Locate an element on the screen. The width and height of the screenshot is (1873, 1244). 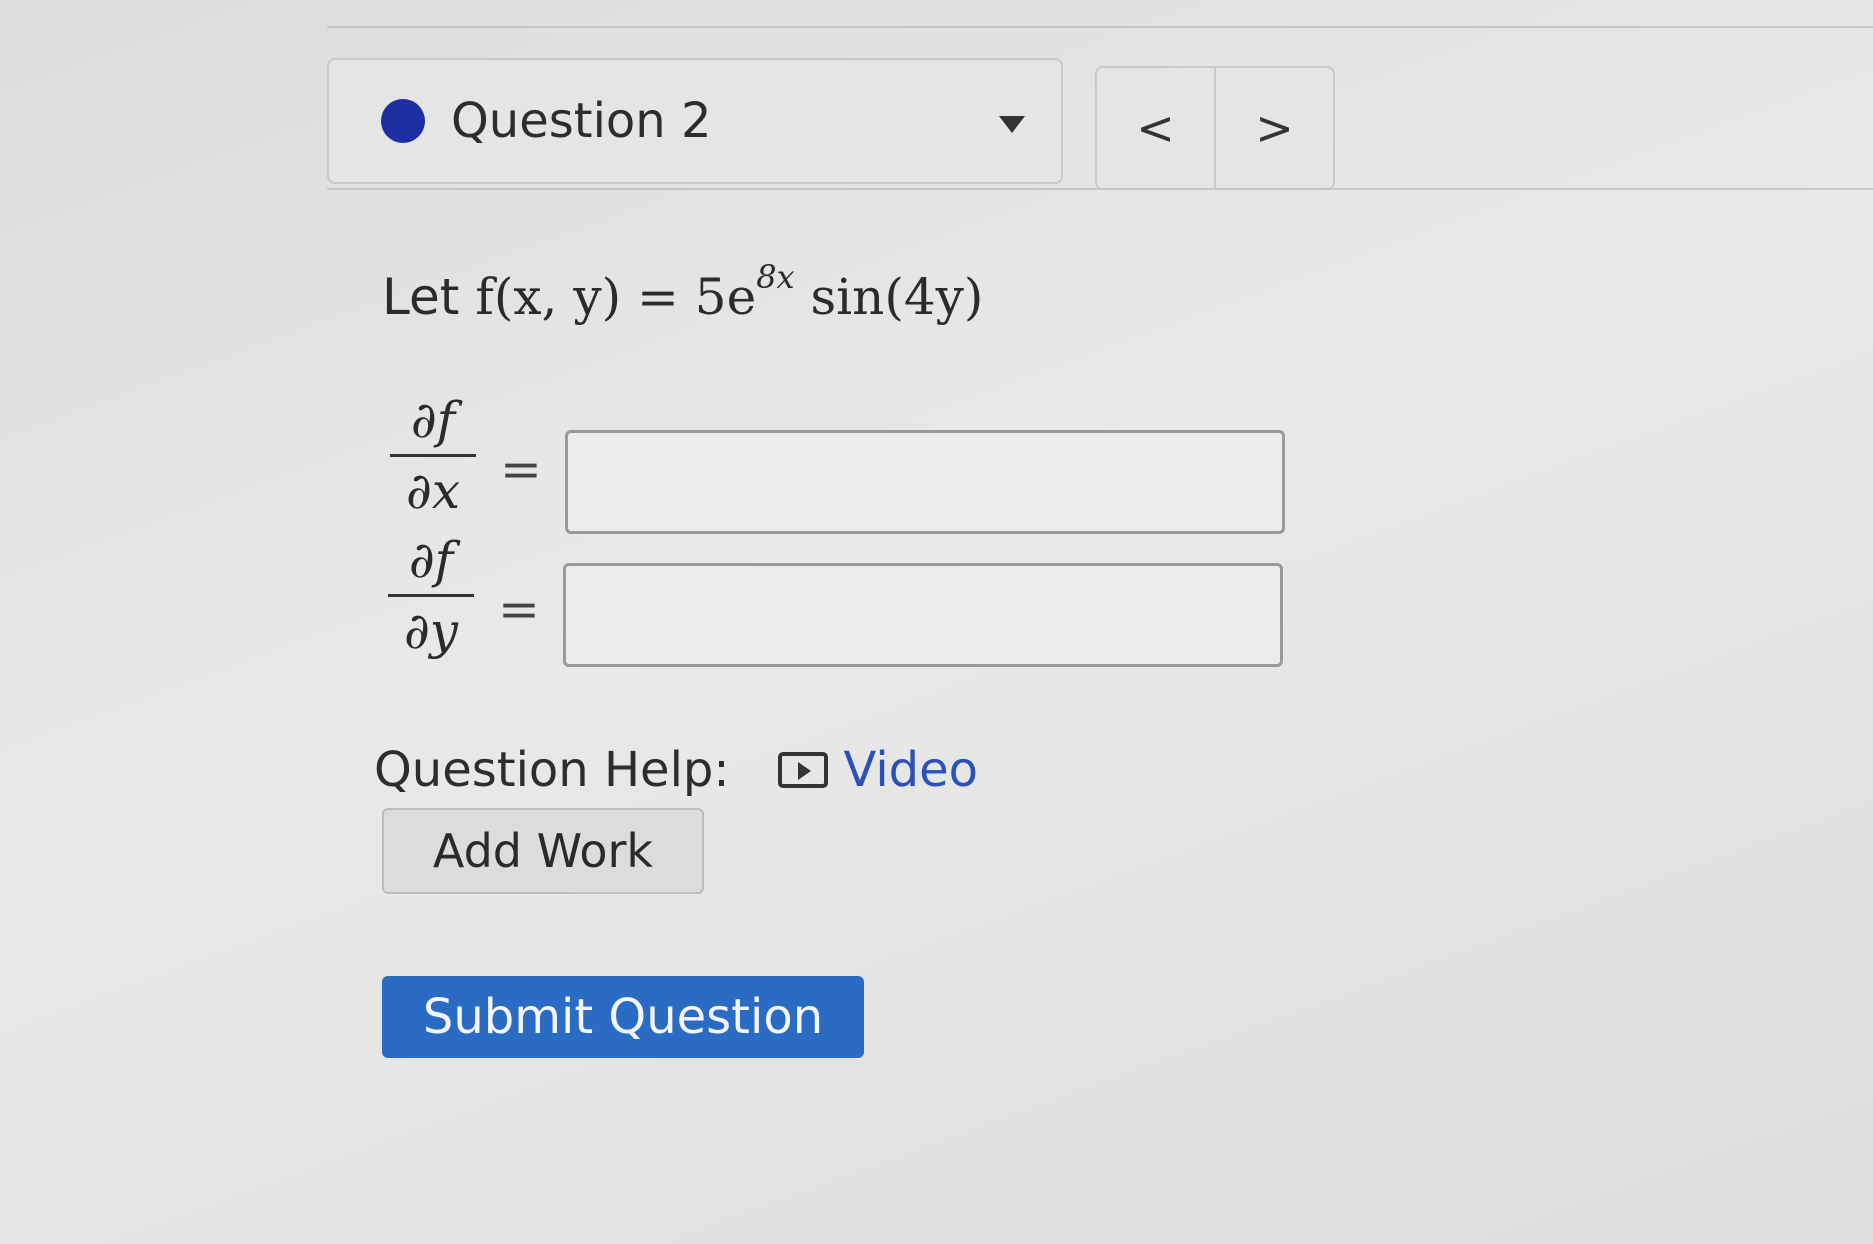
header-divider is located at coordinates (1100, 189).